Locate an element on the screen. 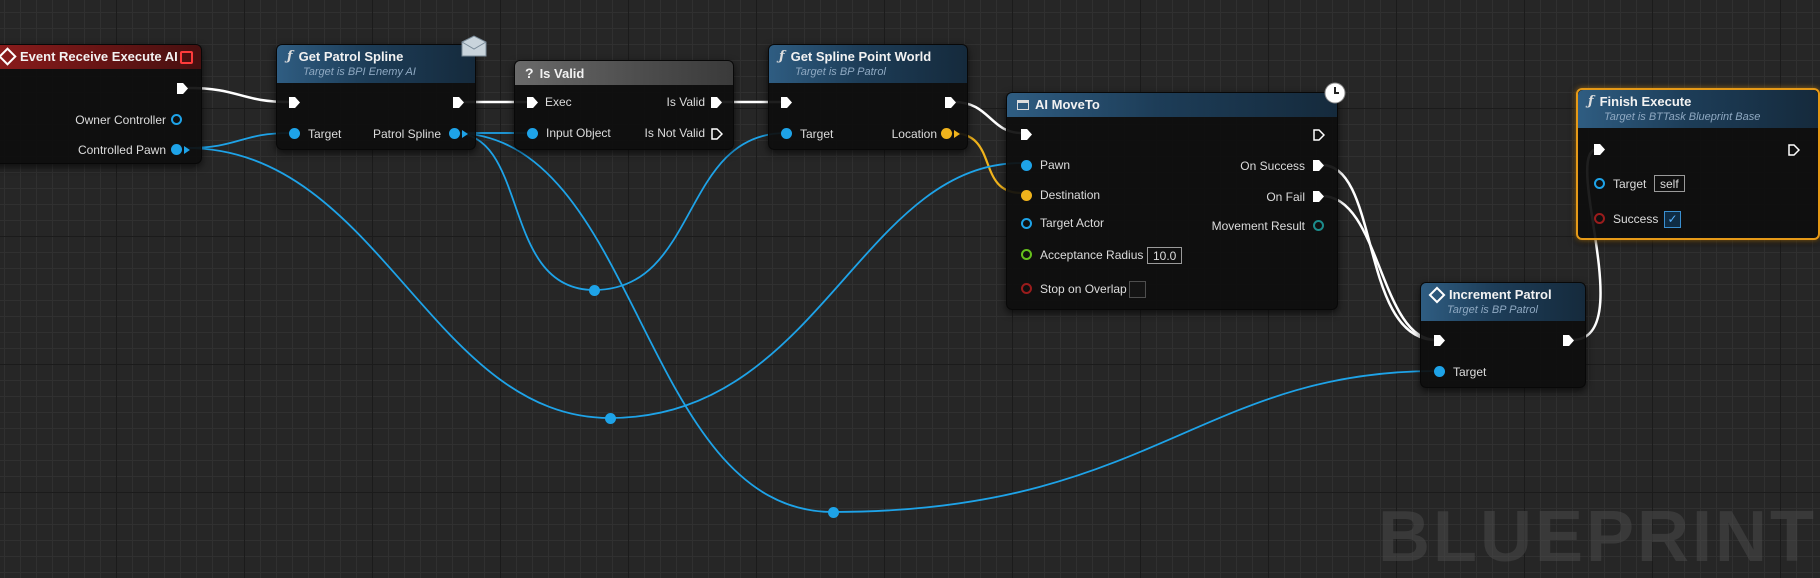 Image resolution: width=1820 pixels, height=578 pixels. on-fail-exec-pin is located at coordinates (1318, 196).